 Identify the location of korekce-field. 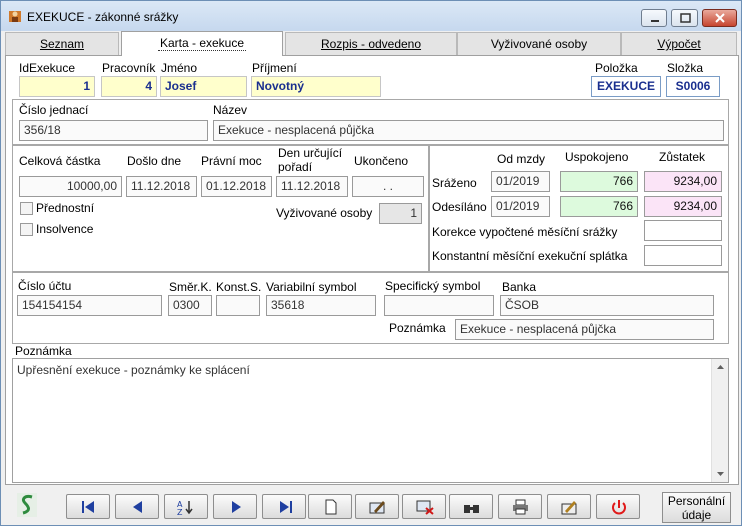
(683, 230).